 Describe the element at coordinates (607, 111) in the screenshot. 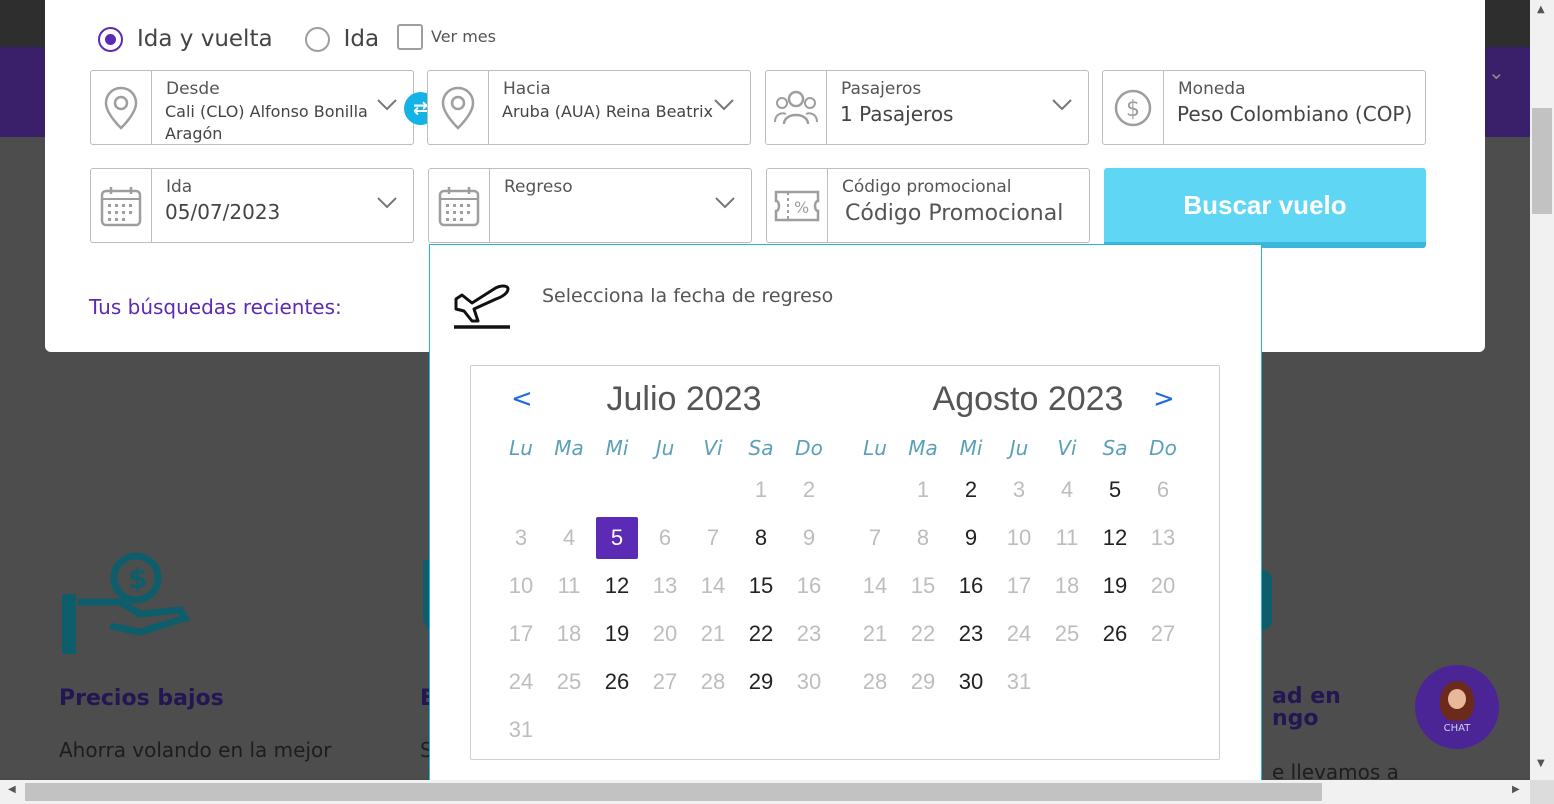

I see `destination-value: Aruba (AUA) Reina Beatrix` at that location.